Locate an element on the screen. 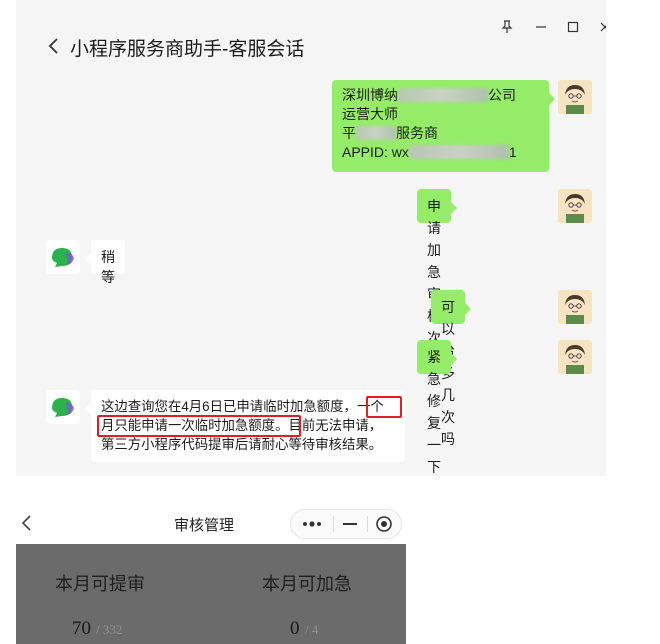  user-bubble: 可以给多几次吗 is located at coordinates (451, 368).